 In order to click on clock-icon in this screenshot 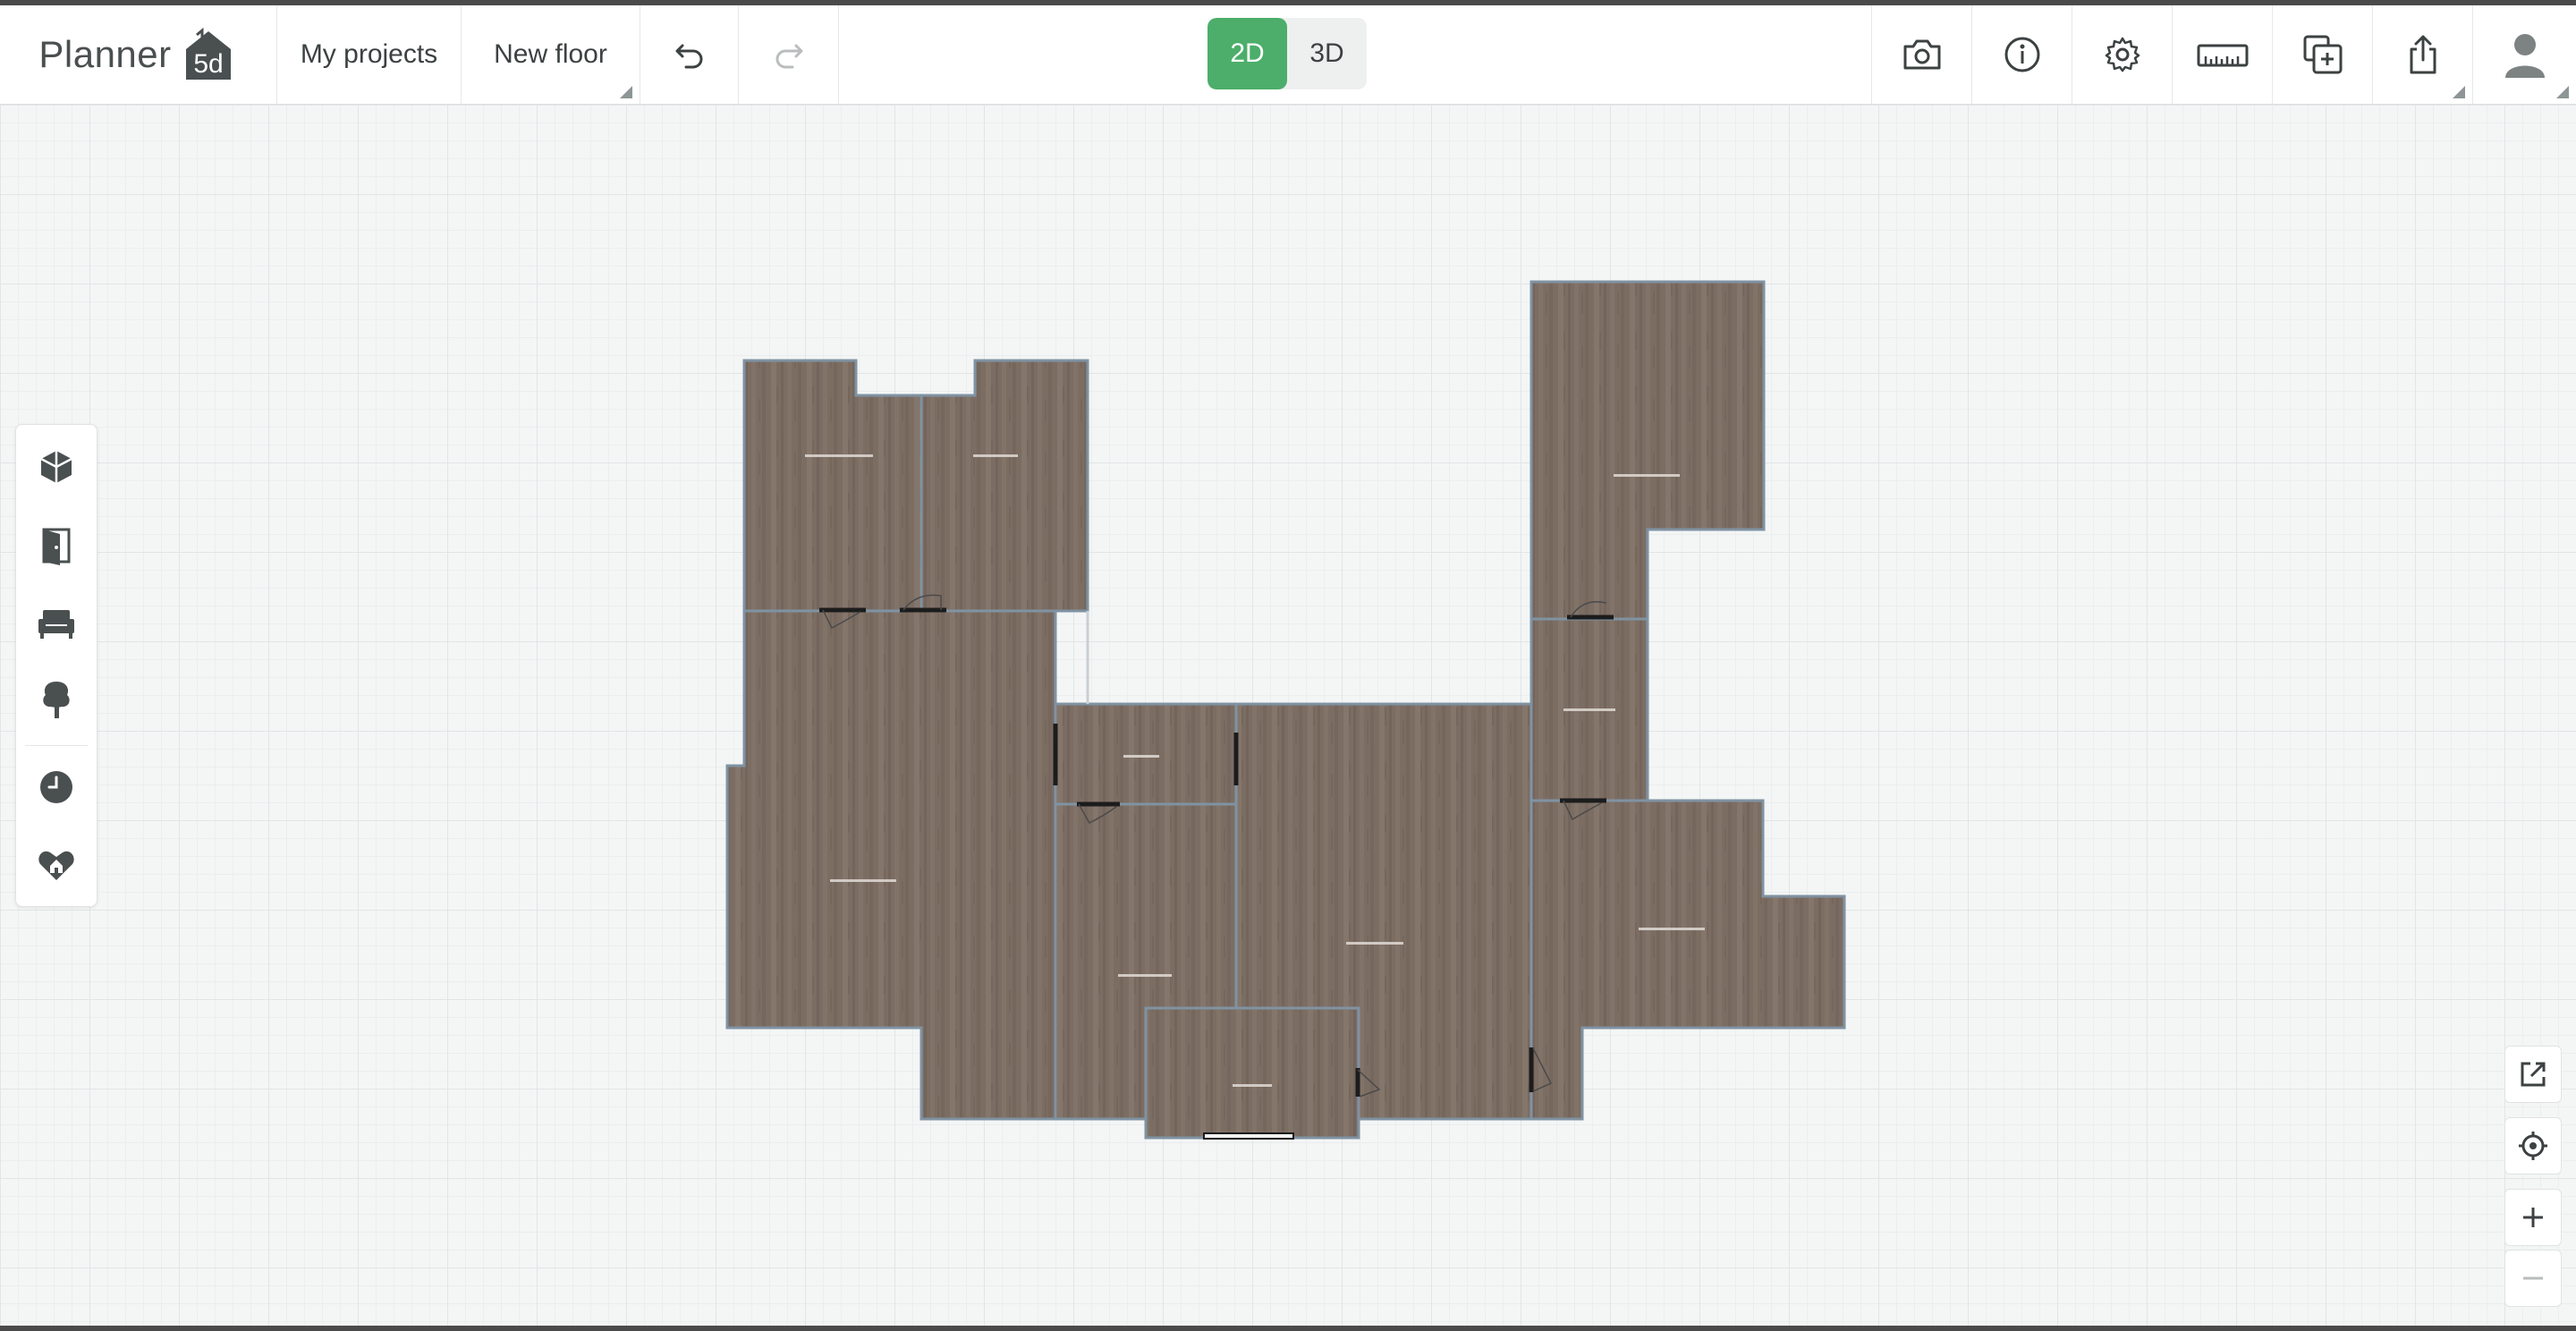, I will do `click(56, 787)`.